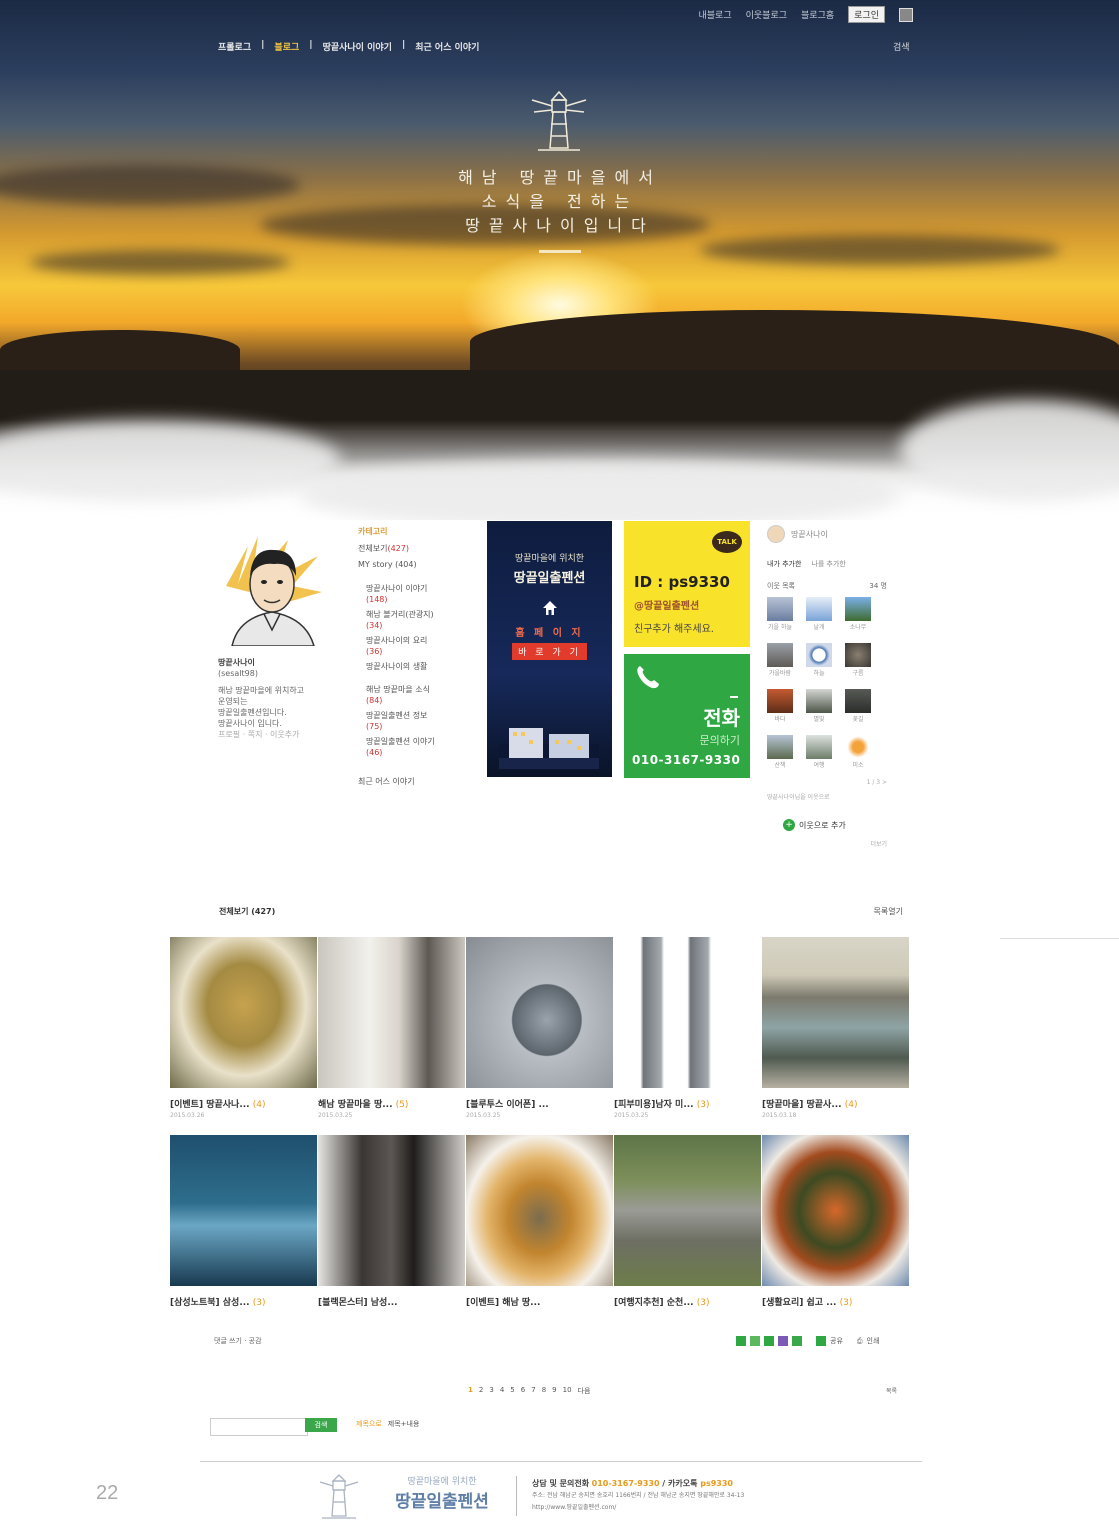 This screenshot has height=1525, width=1119. I want to click on menu-grid-icon, so click(906, 14).